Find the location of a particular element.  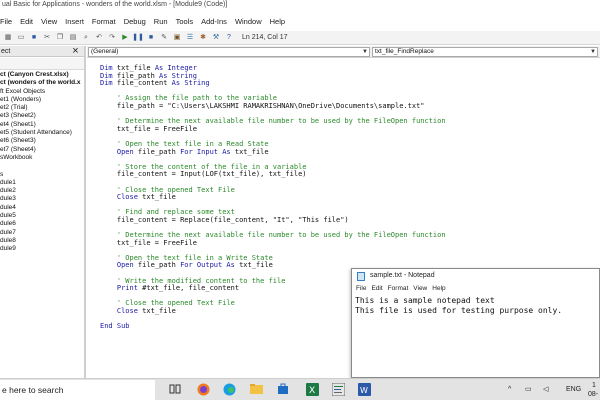

language-indicator: ENG is located at coordinates (573, 390).